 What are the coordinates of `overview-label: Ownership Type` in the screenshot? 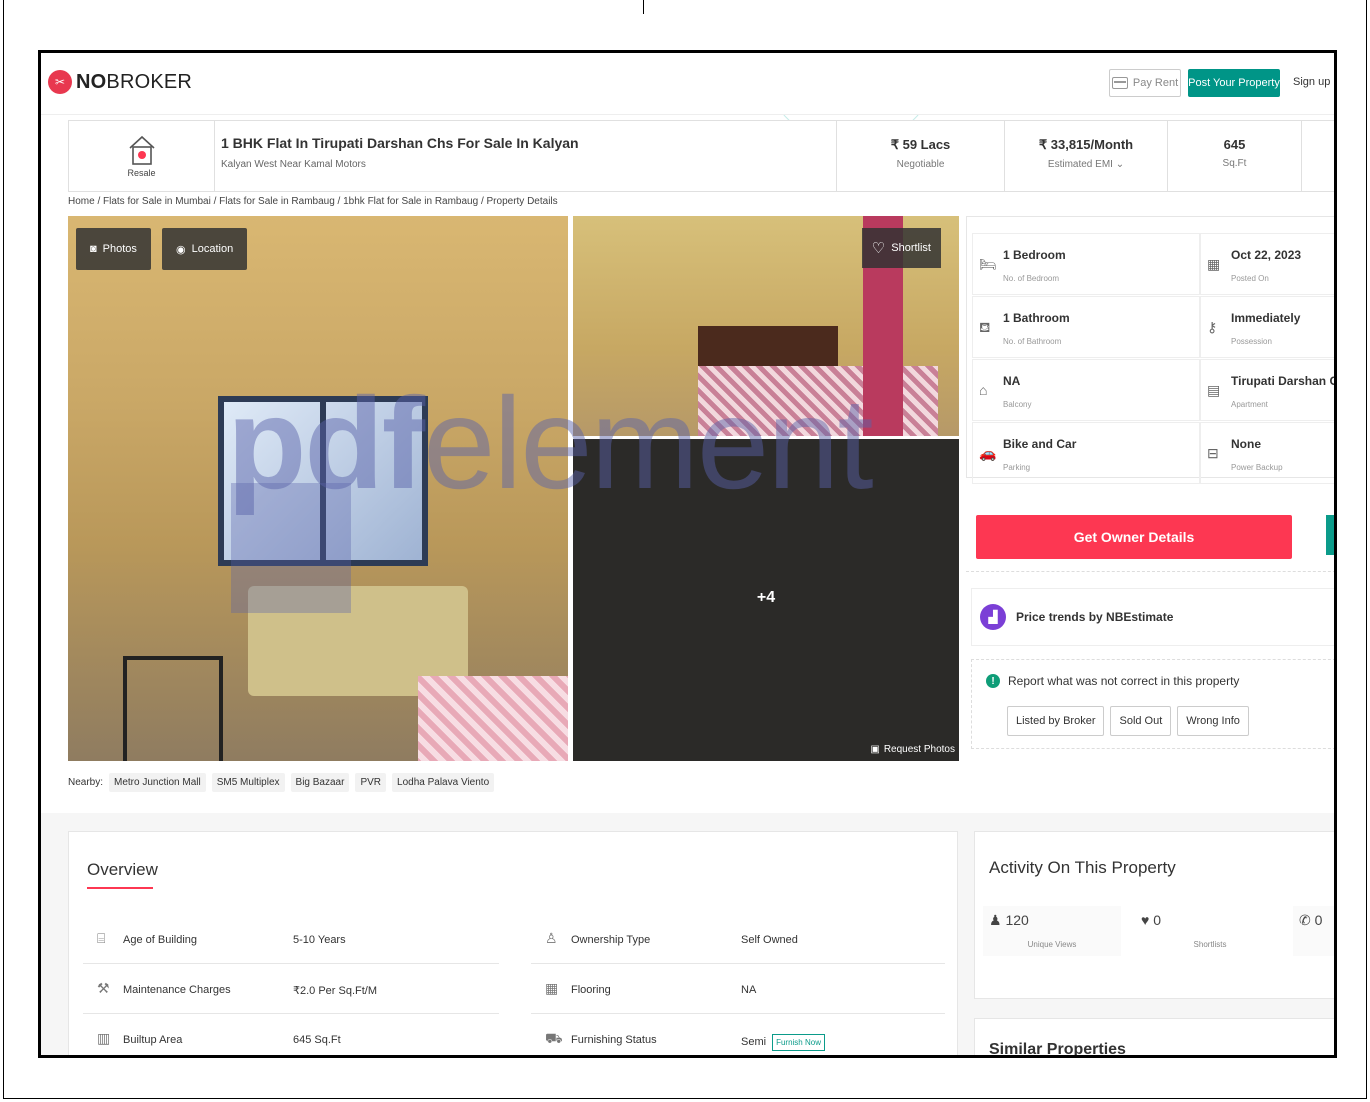 It's located at (611, 940).